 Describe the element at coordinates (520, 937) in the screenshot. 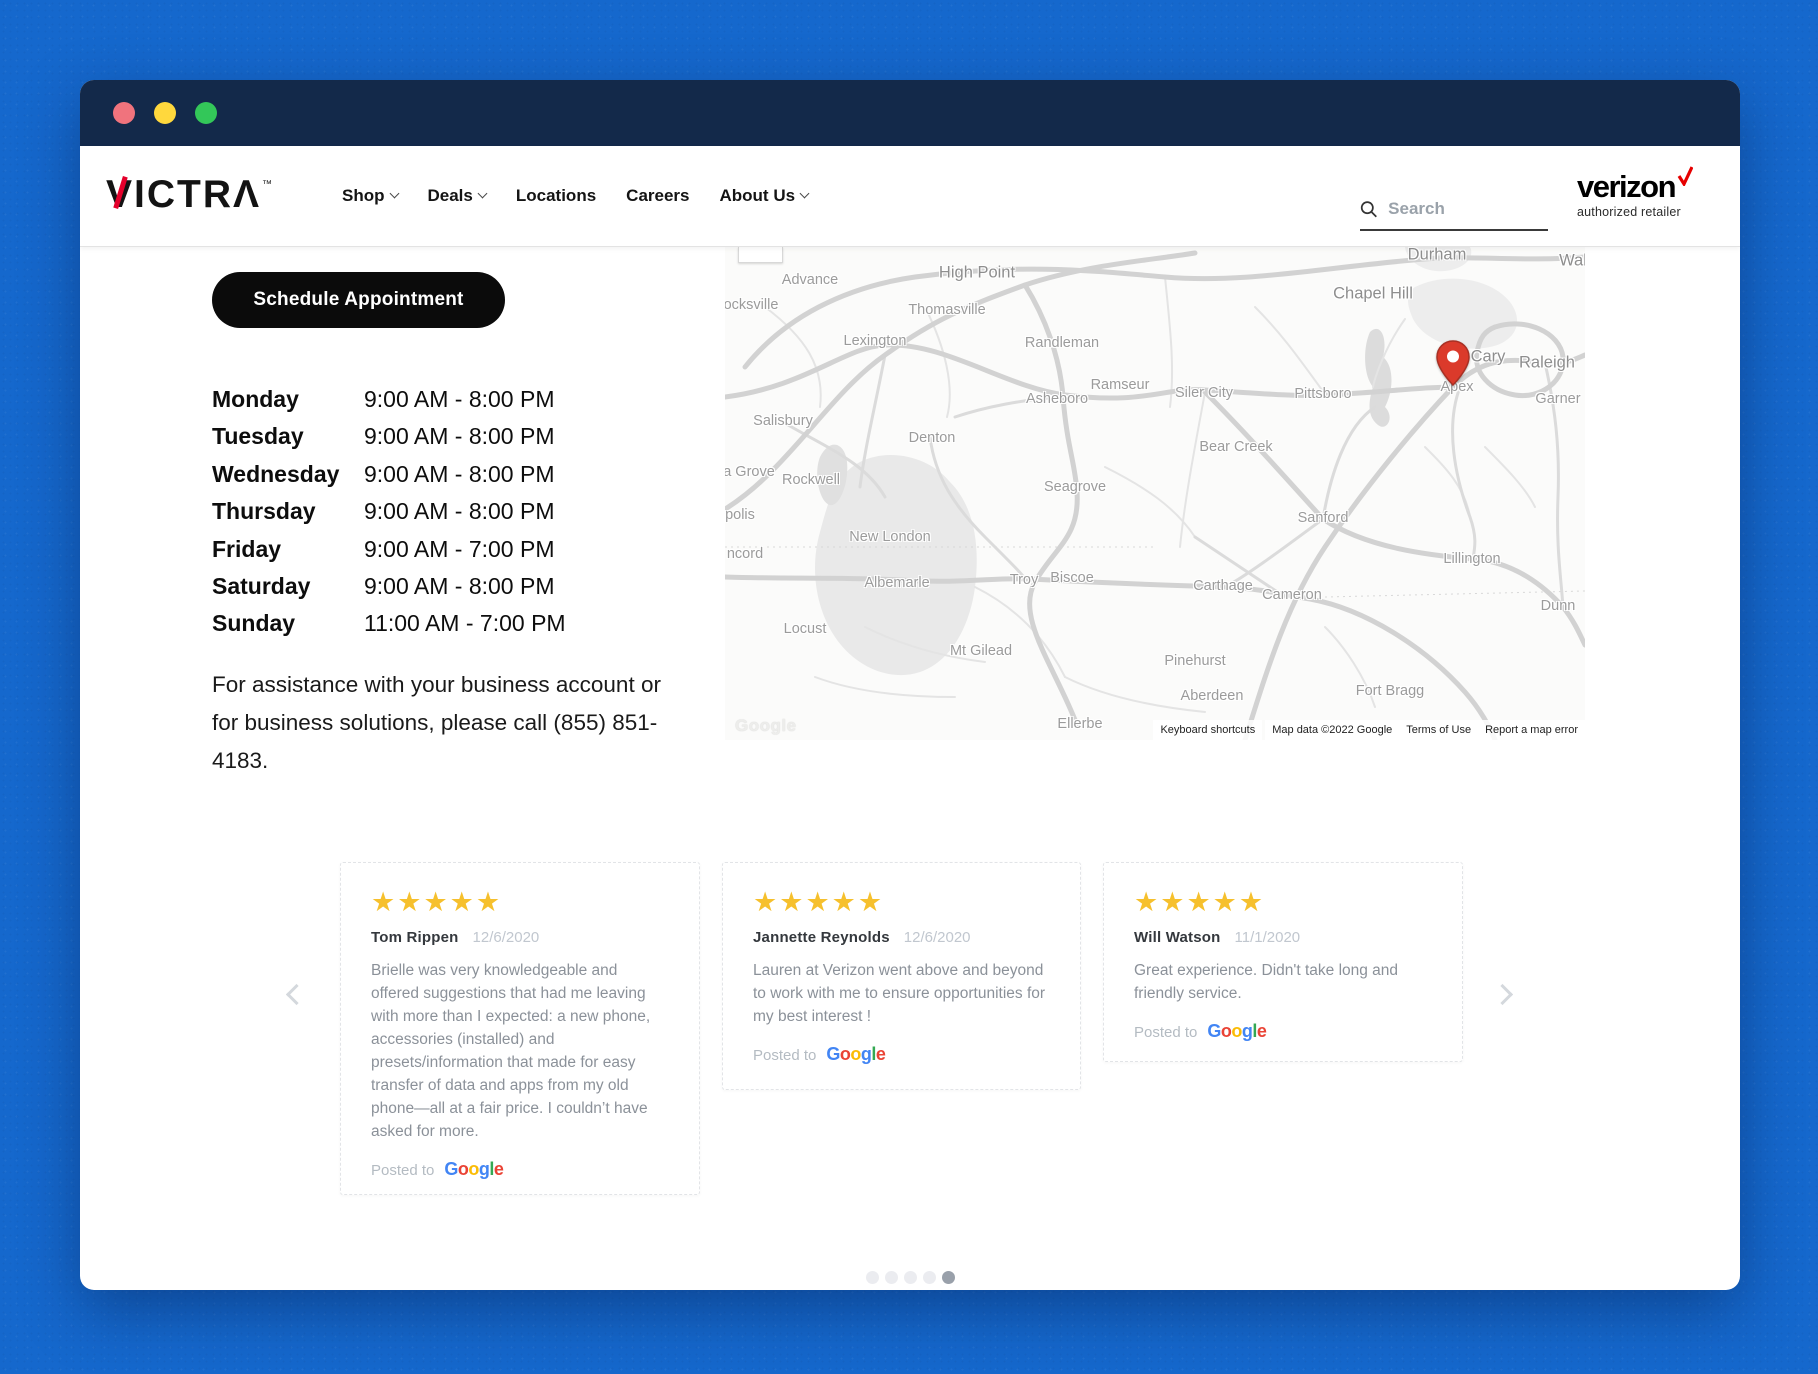

I see `review-meta: Tom Rippen 12/6/2020` at that location.